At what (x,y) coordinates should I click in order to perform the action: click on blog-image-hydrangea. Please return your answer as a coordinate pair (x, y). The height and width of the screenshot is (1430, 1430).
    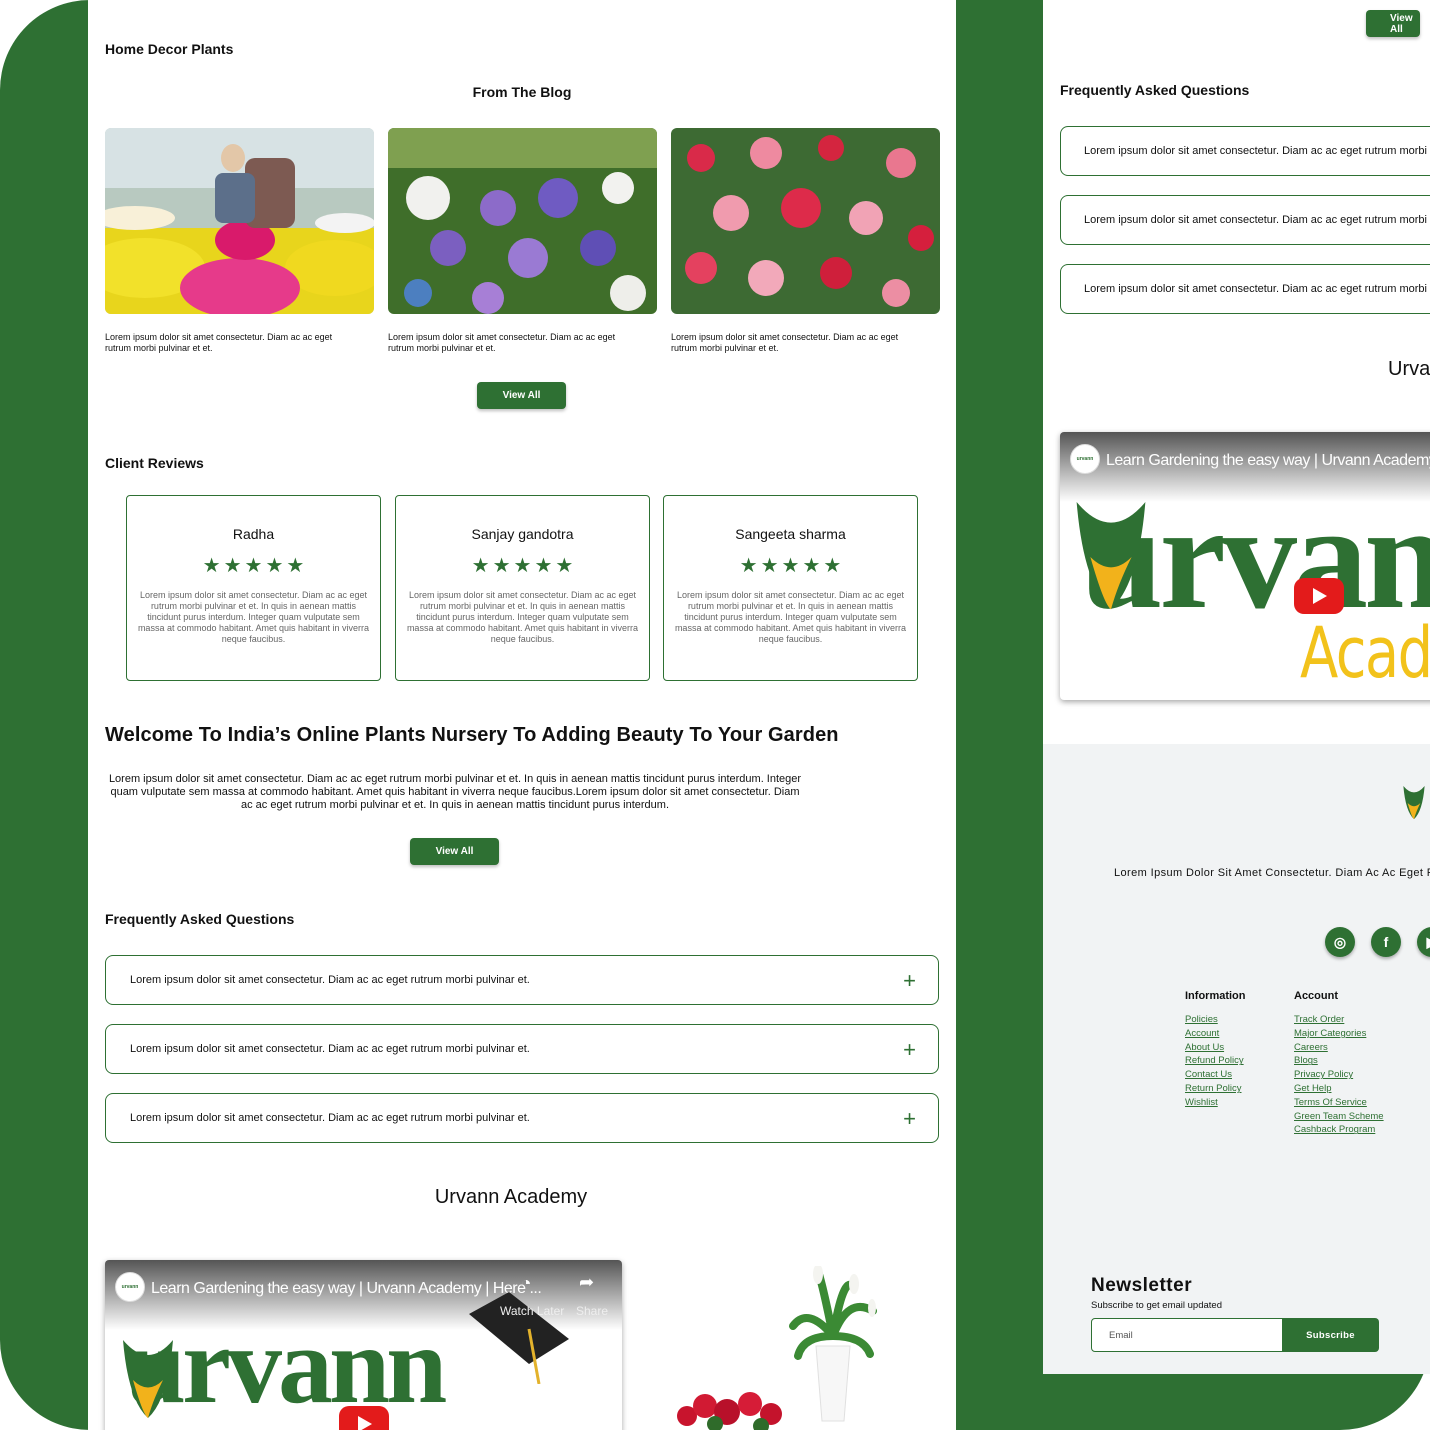
    Looking at the image, I should click on (522, 221).